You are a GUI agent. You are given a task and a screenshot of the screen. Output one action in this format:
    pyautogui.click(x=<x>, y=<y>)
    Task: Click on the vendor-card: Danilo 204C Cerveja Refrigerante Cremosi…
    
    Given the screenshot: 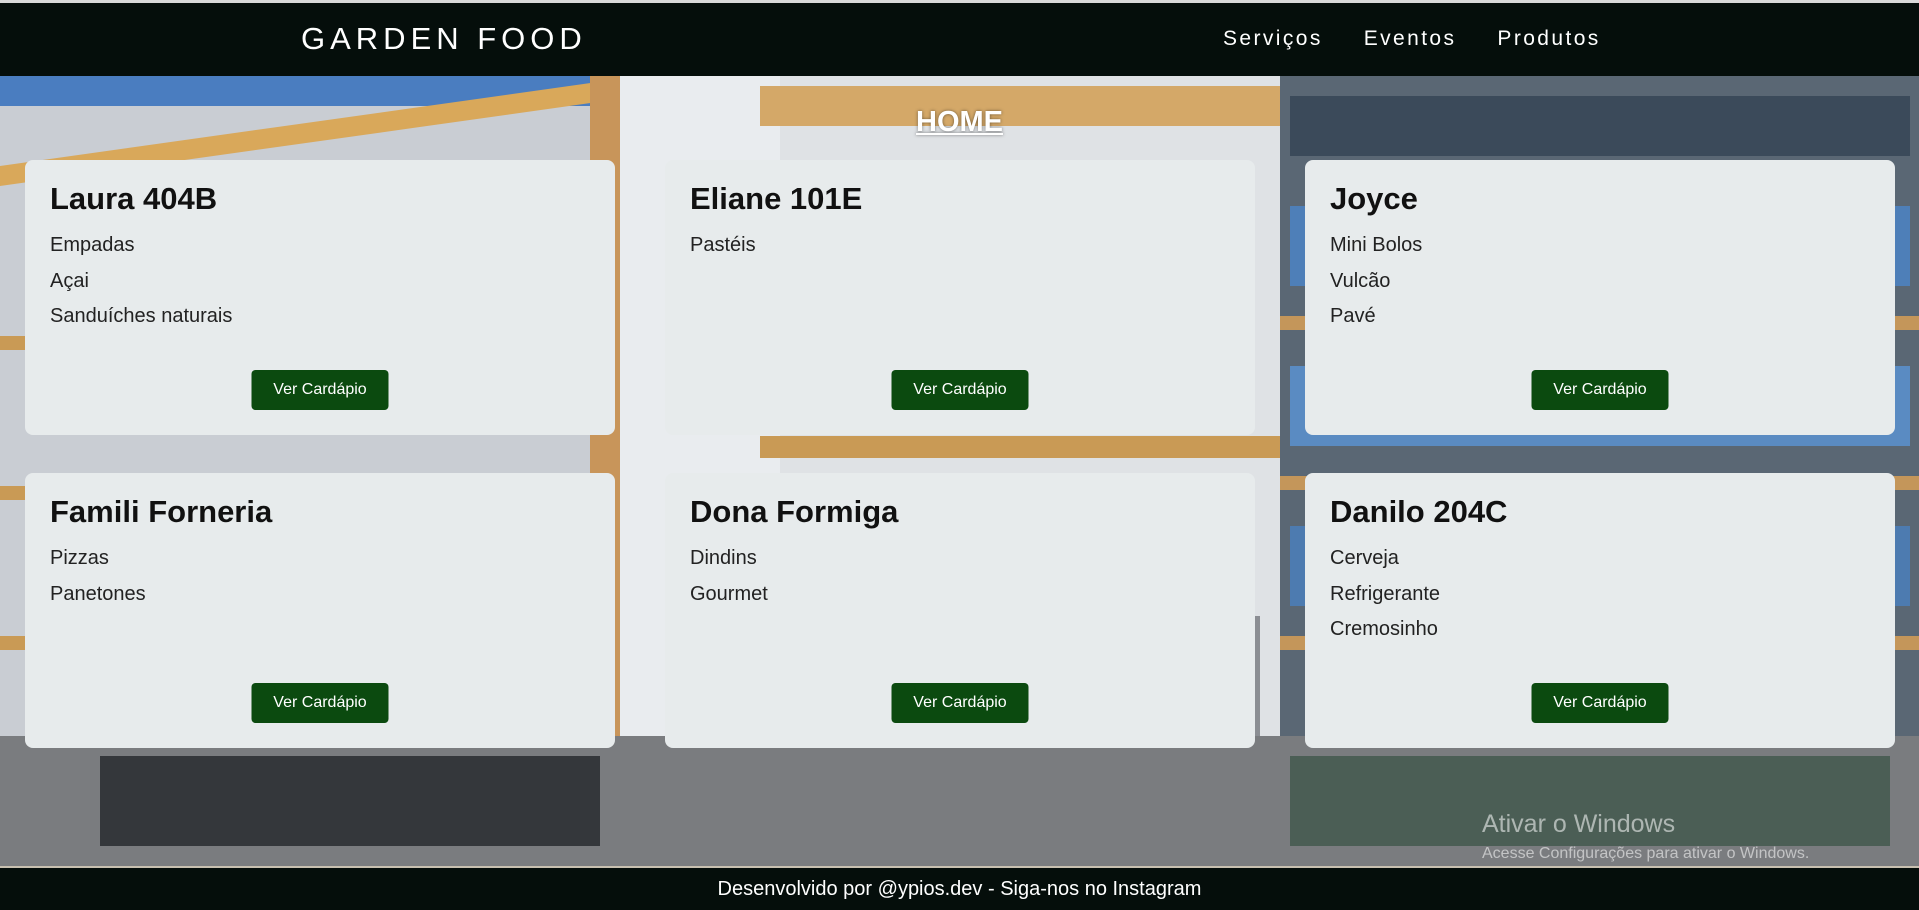 What is the action you would take?
    pyautogui.click(x=1600, y=610)
    